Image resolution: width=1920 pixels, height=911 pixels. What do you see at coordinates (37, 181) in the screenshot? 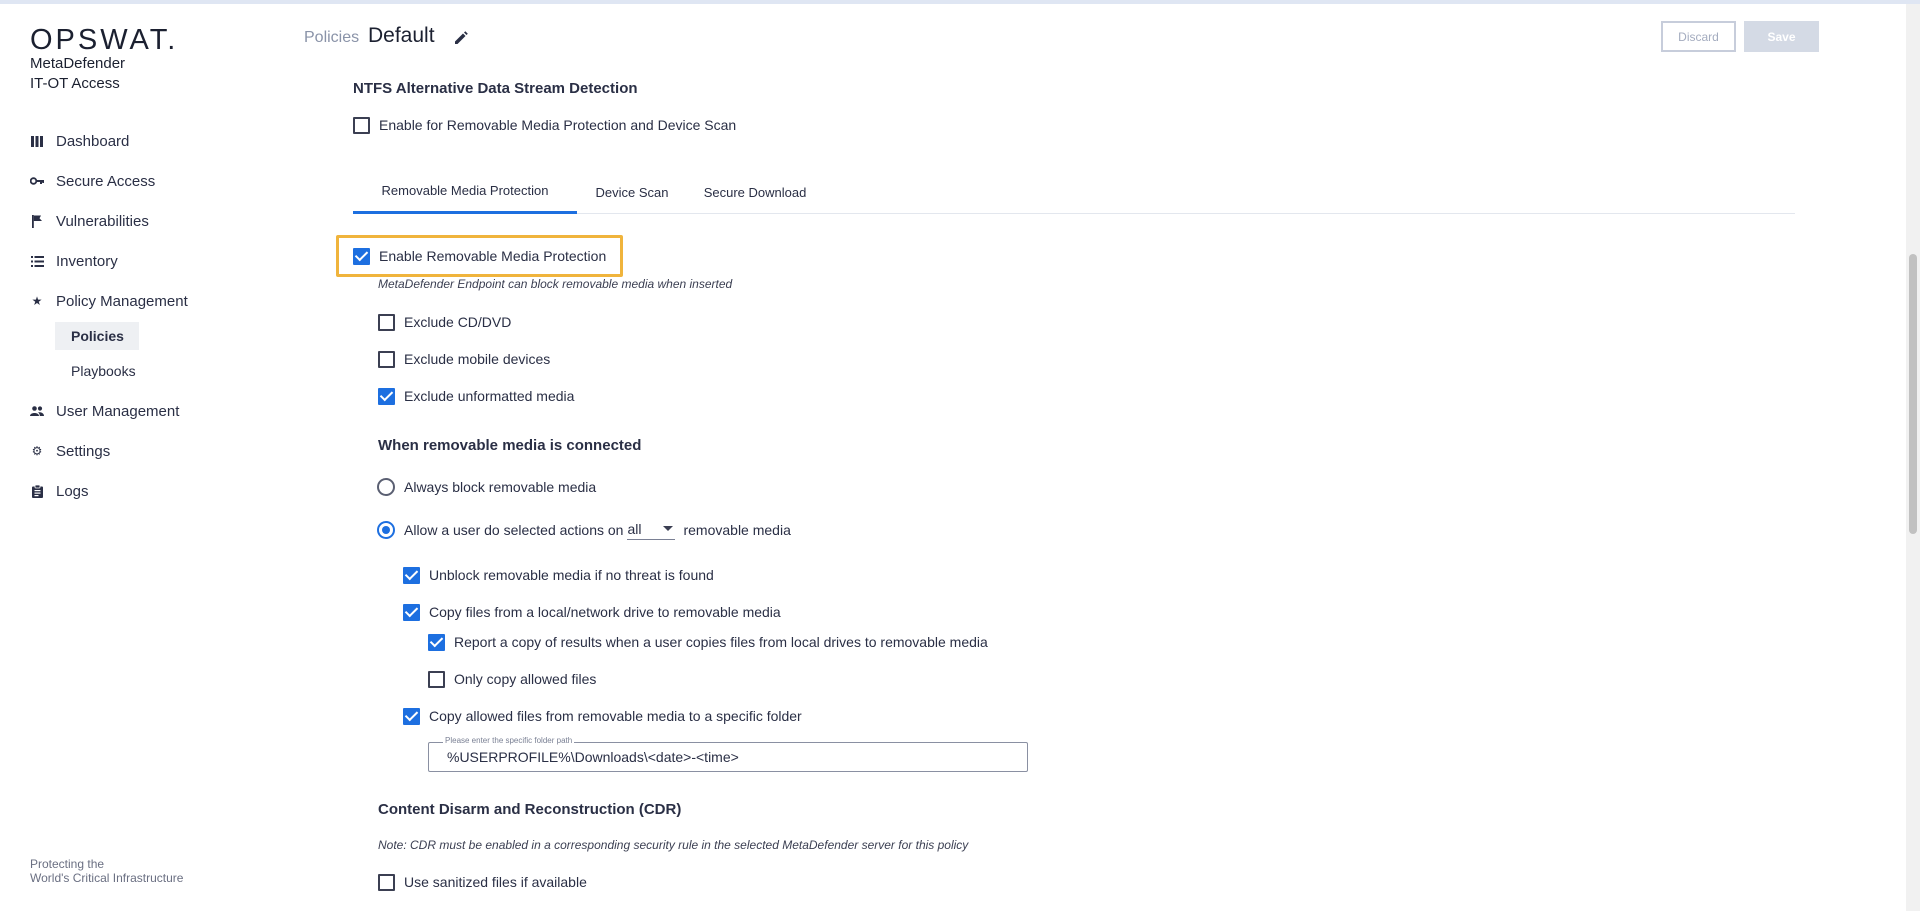
I see `key-icon` at bounding box center [37, 181].